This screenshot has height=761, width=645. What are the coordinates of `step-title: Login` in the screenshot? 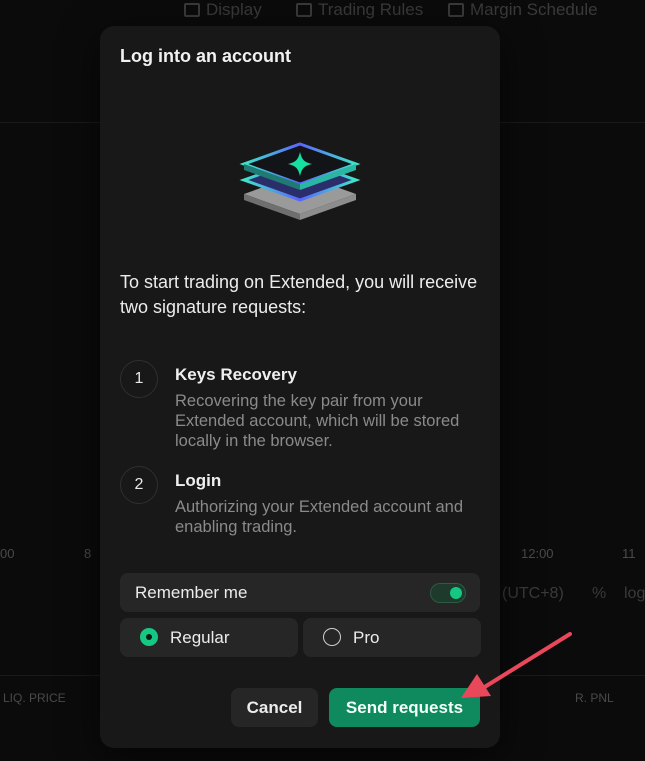 It's located at (198, 480).